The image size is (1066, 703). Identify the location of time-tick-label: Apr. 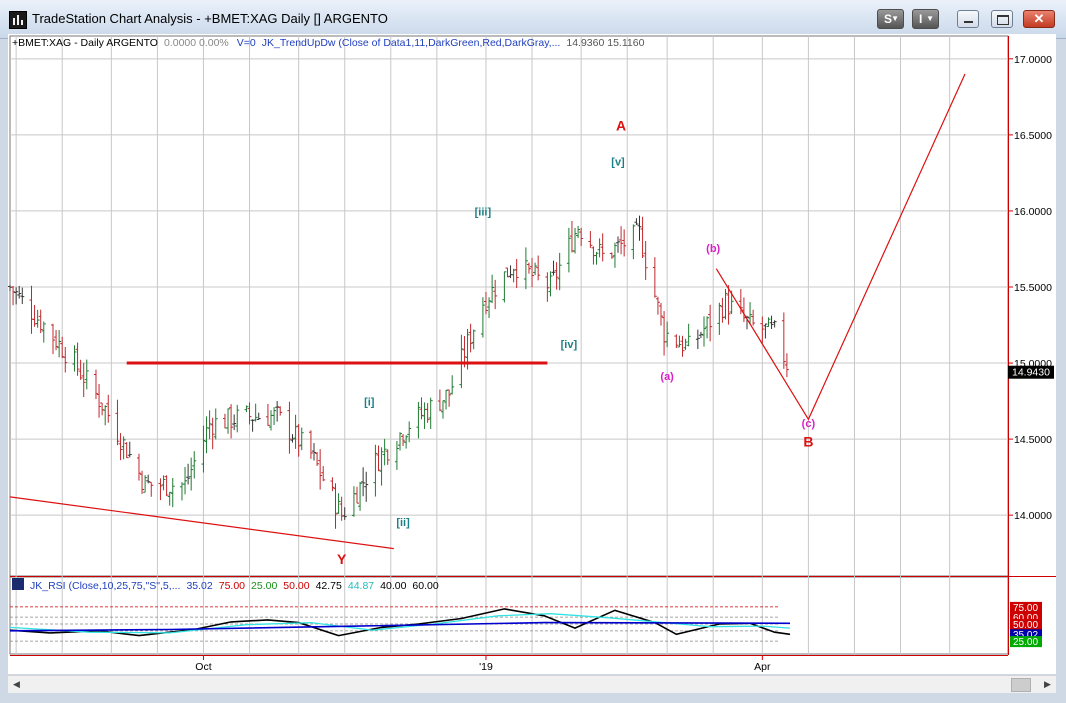
(762, 667).